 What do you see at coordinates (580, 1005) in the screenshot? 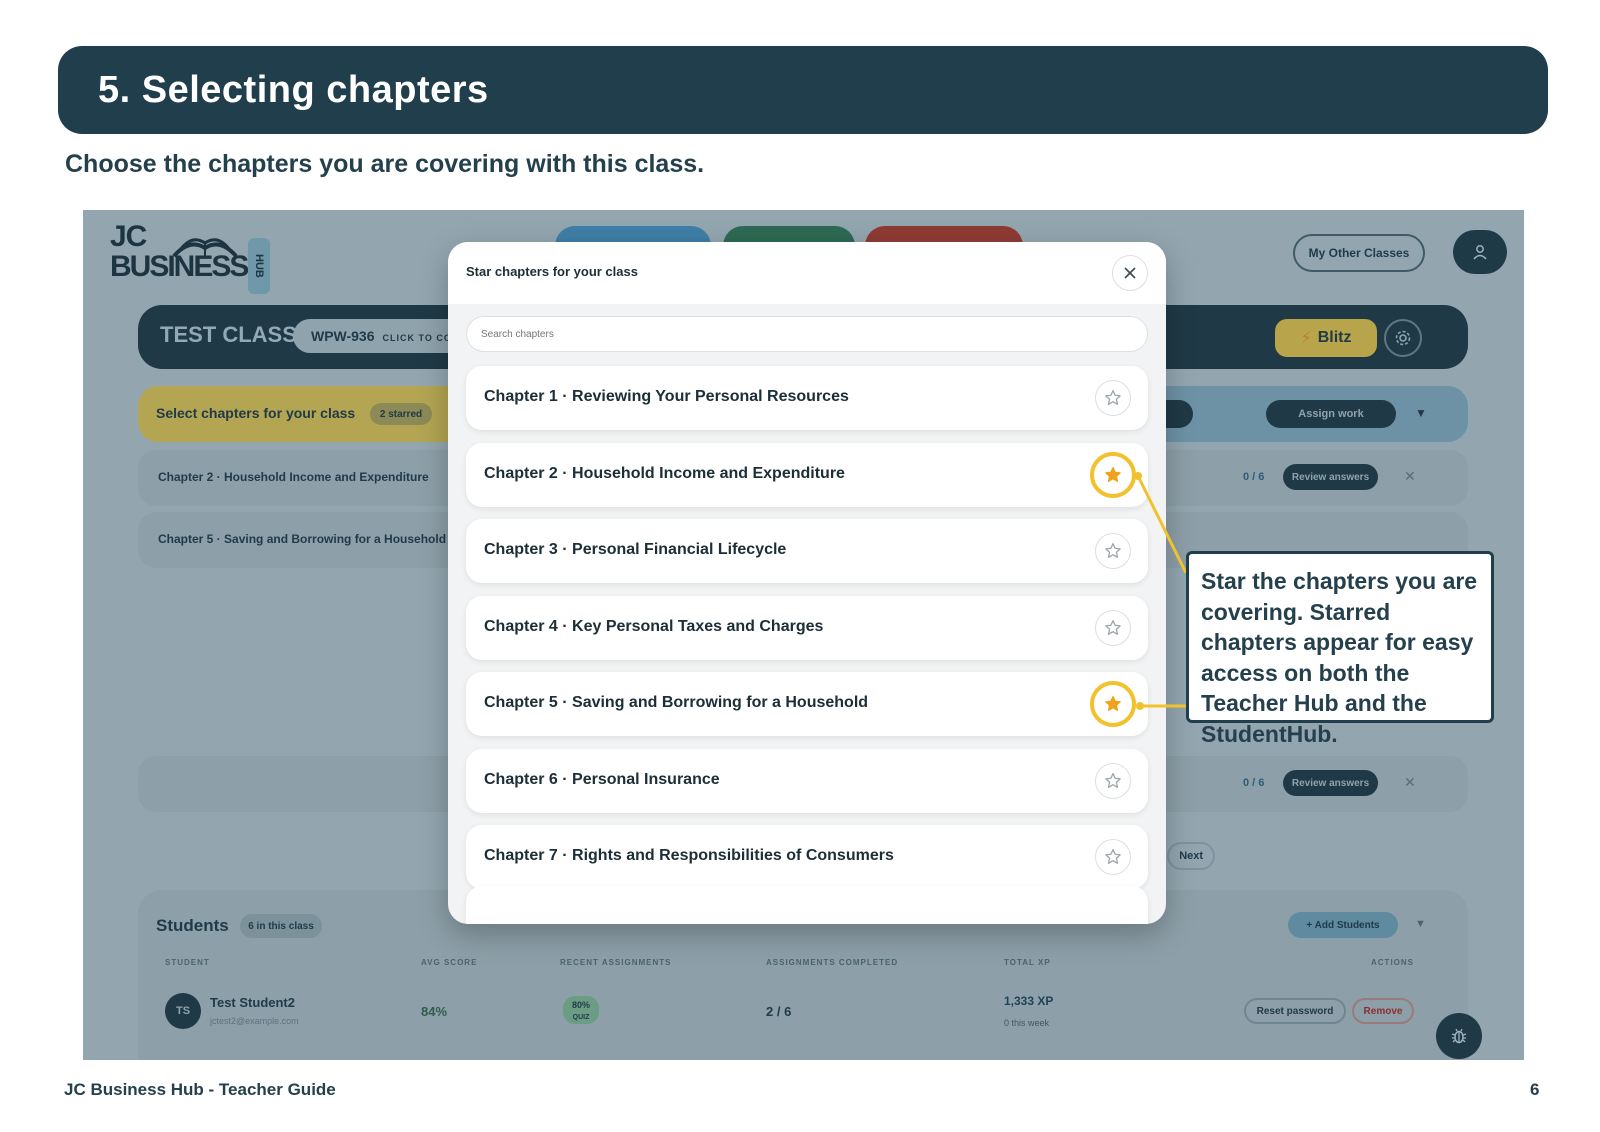
I see `quiz-percent: 80%` at bounding box center [580, 1005].